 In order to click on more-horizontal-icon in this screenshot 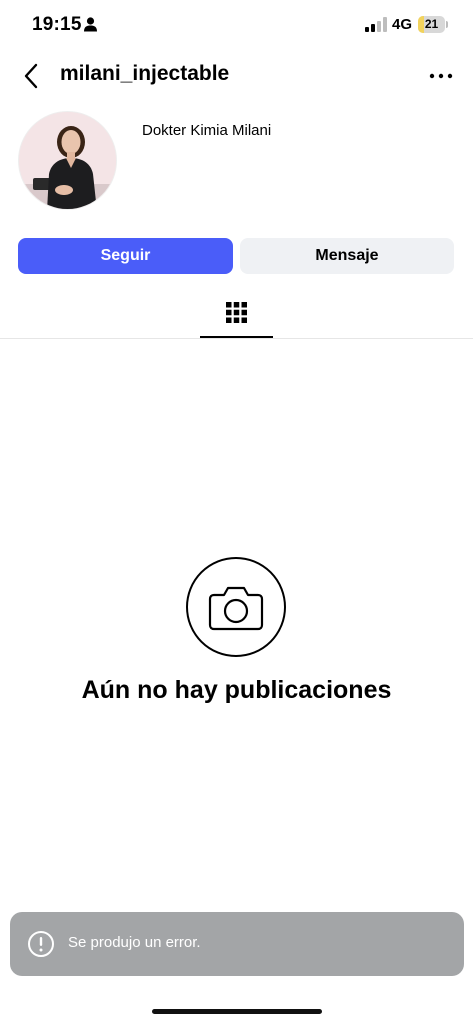, I will do `click(441, 76)`.